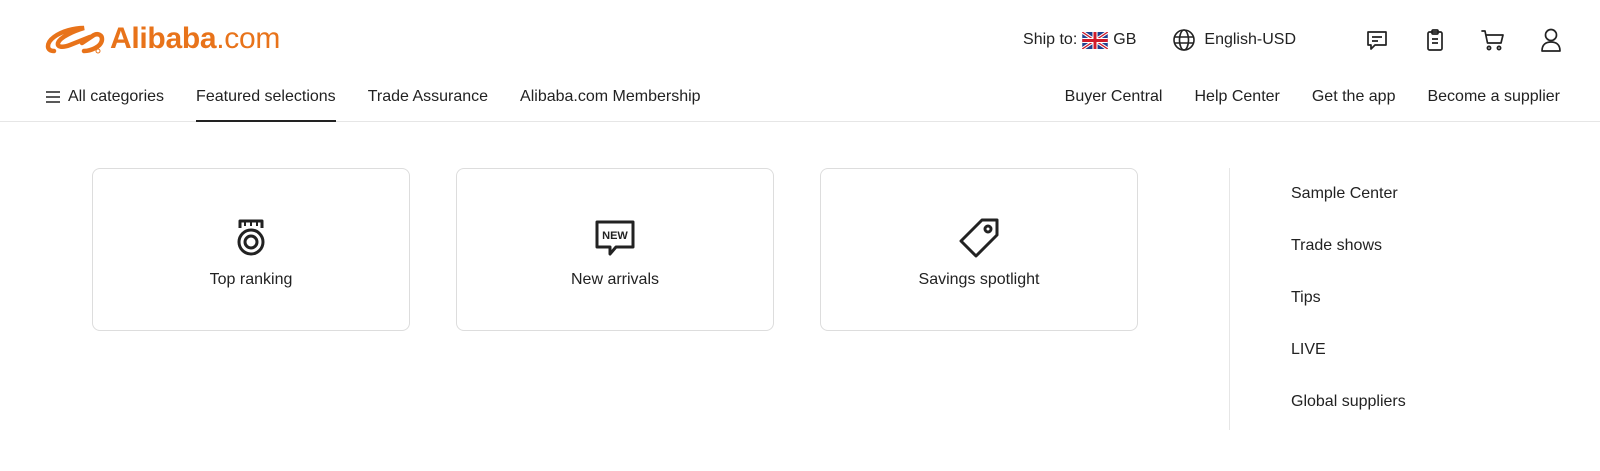 The height and width of the screenshot is (471, 1600). What do you see at coordinates (1125, 39) in the screenshot?
I see `ship-to-country: GB` at bounding box center [1125, 39].